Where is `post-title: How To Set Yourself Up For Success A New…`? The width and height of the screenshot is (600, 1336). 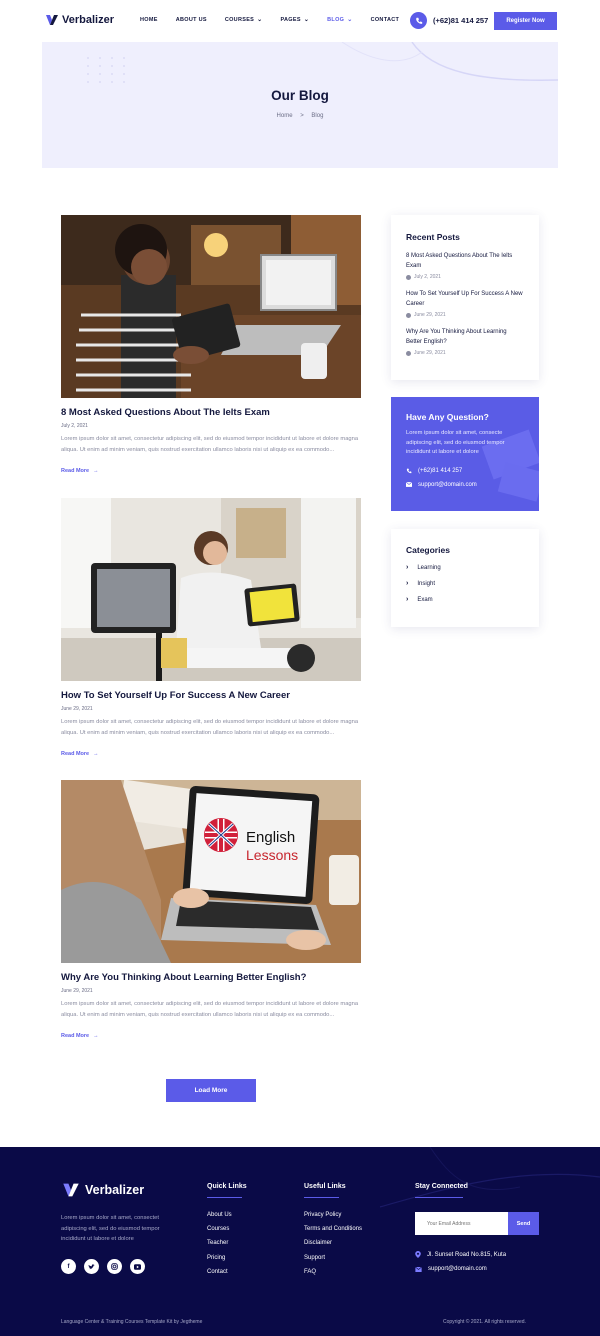 post-title: How To Set Yourself Up For Success A New… is located at coordinates (211, 695).